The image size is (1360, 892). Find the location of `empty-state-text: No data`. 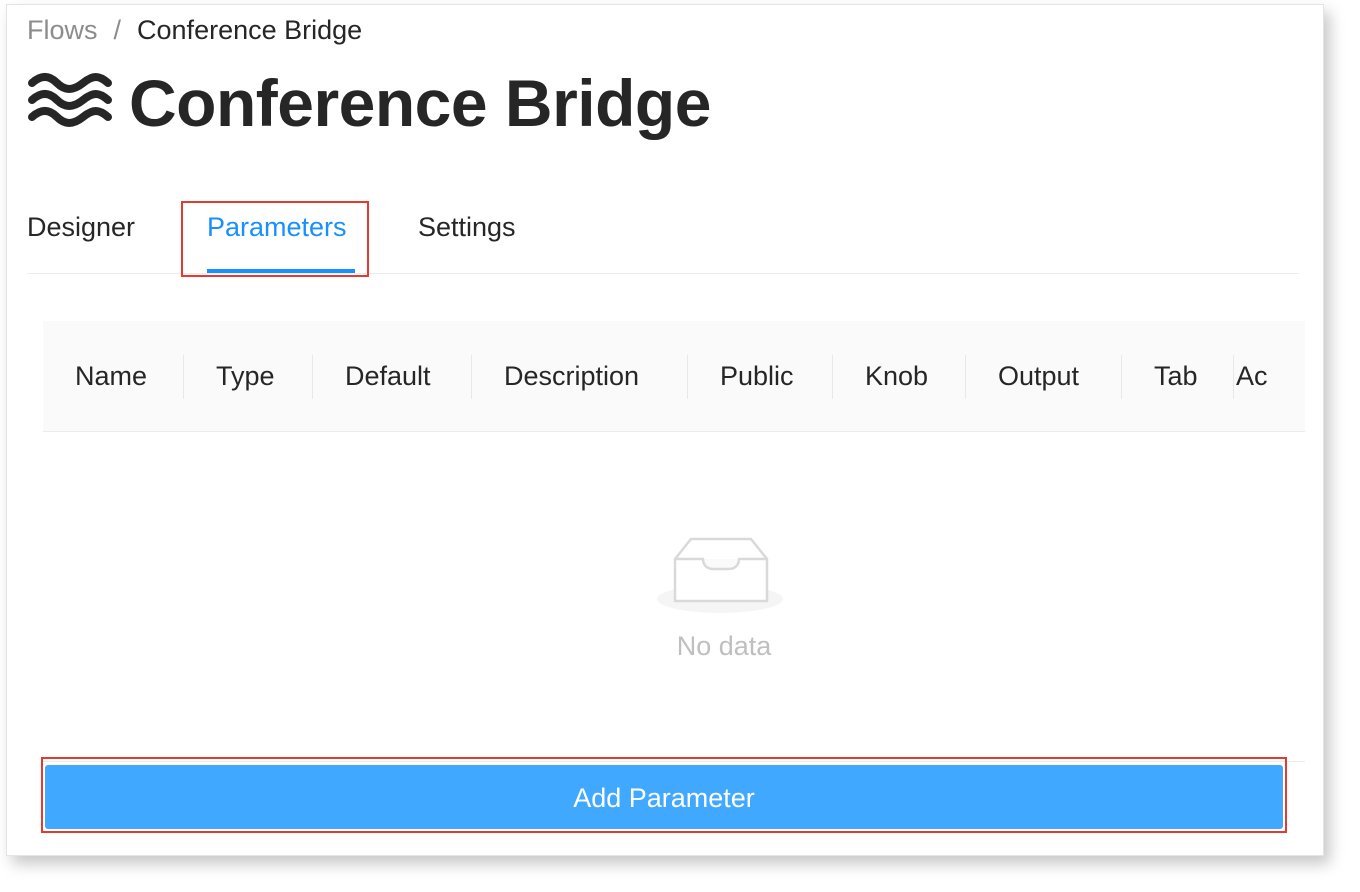

empty-state-text: No data is located at coordinates (724, 646).